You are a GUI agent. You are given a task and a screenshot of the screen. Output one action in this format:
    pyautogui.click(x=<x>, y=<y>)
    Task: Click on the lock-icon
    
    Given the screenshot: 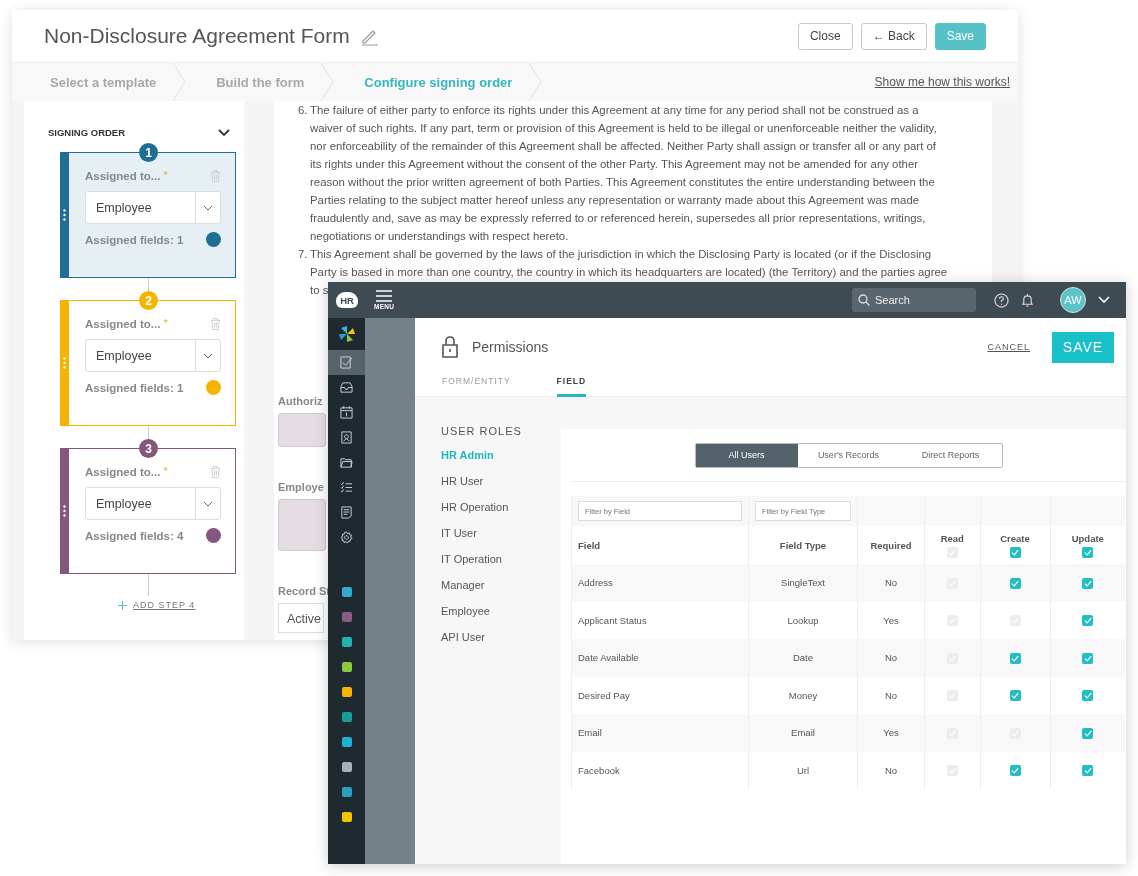 What is the action you would take?
    pyautogui.click(x=450, y=347)
    